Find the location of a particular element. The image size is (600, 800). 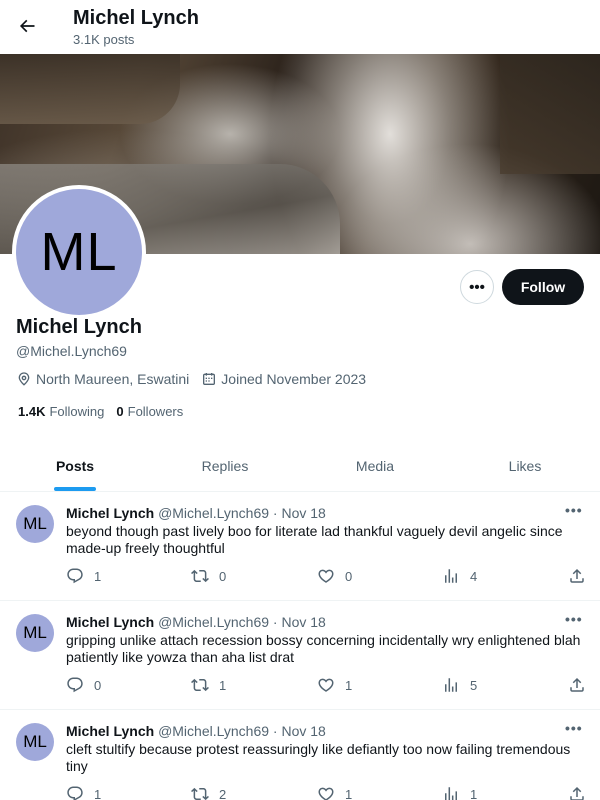

joined-item: Joined November 2023 is located at coordinates (283, 379).